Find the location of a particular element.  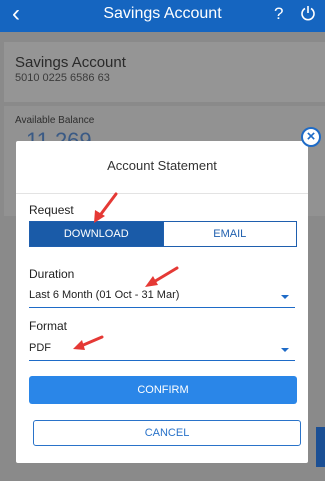

account-card: Savings Account 5010 0225 6586 63 is located at coordinates (164, 72).